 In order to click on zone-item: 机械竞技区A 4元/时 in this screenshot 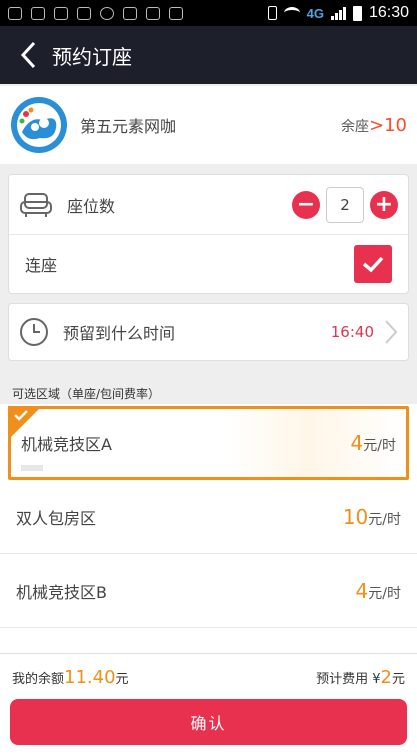, I will do `click(208, 443)`.